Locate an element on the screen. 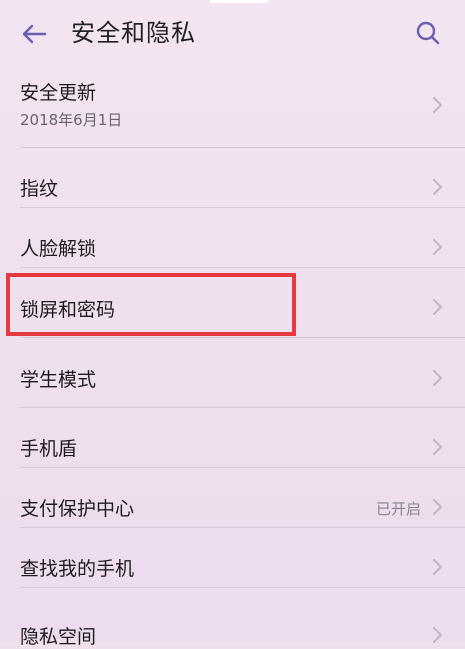 This screenshot has width=465, height=649. search-button is located at coordinates (428, 33).